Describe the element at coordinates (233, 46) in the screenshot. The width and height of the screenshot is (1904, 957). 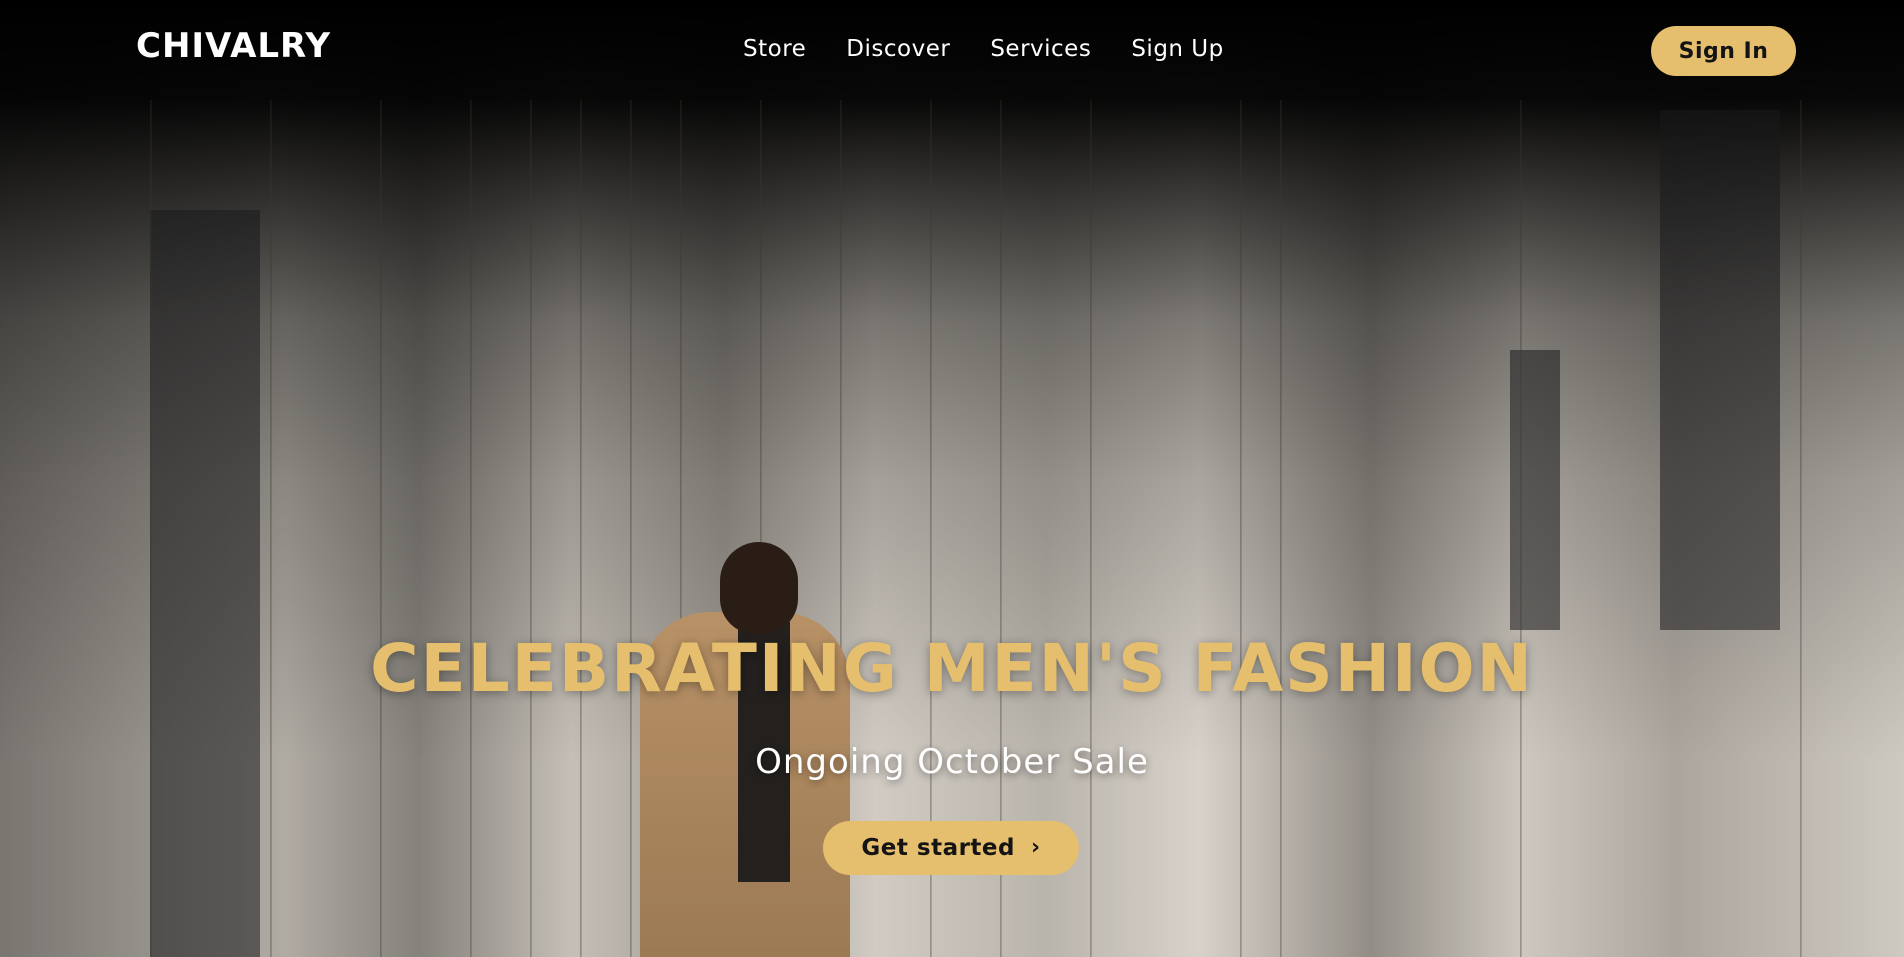
I see `brand-logo: CHIVALRY` at that location.